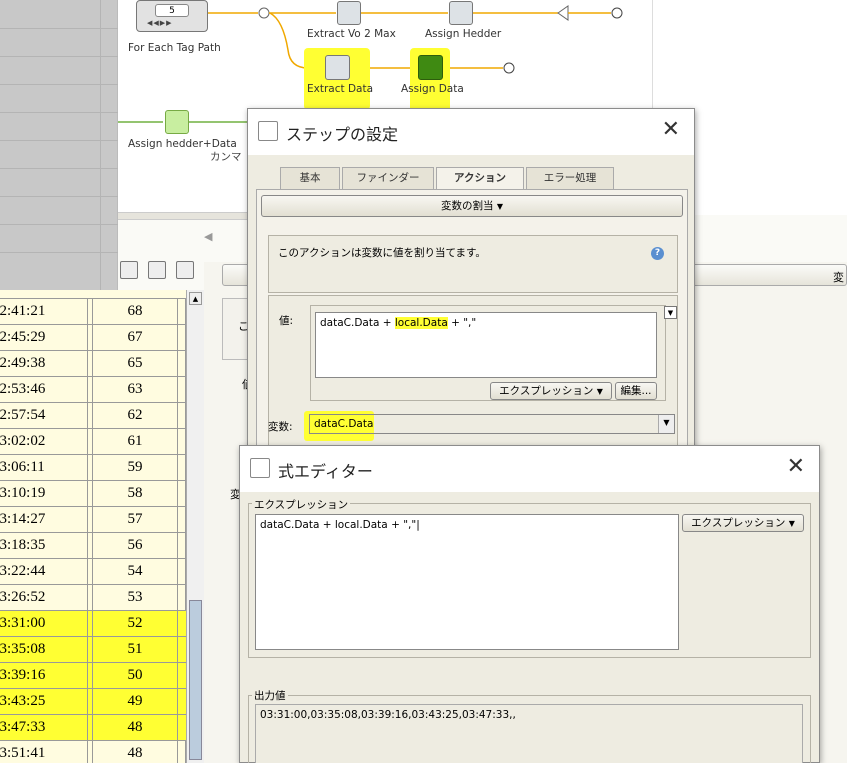 The image size is (847, 763). What do you see at coordinates (44, 441) in the screenshot?
I see `time-cell: 03:02:02` at bounding box center [44, 441].